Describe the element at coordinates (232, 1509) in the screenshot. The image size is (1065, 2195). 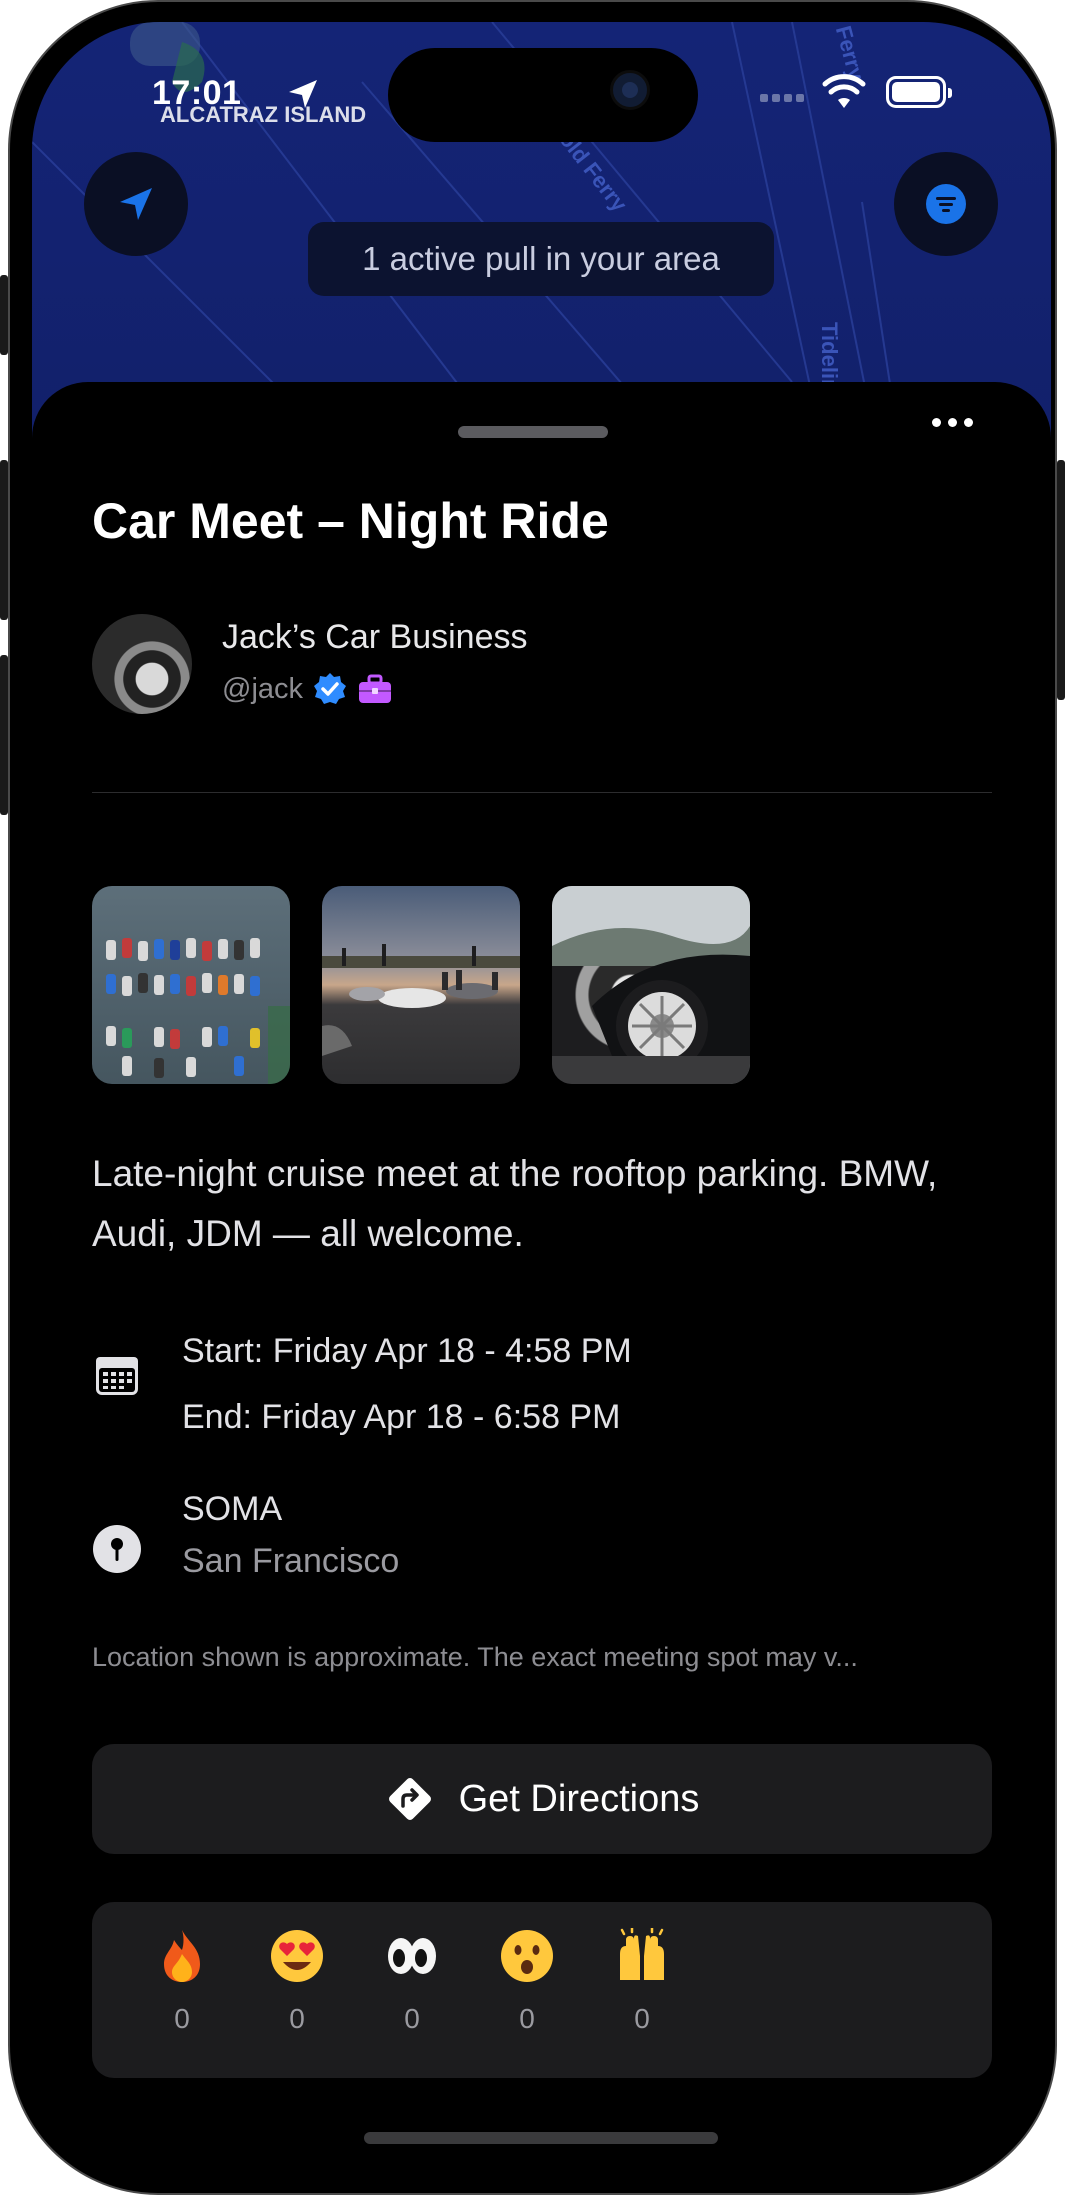
I see `location-name: SOMA` at that location.